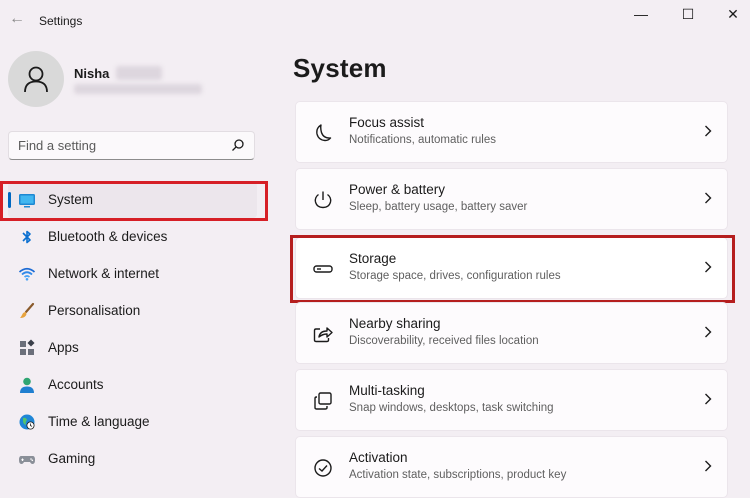 The width and height of the screenshot is (750, 498). What do you see at coordinates (732, 14) in the screenshot?
I see `close-button: ✕` at bounding box center [732, 14].